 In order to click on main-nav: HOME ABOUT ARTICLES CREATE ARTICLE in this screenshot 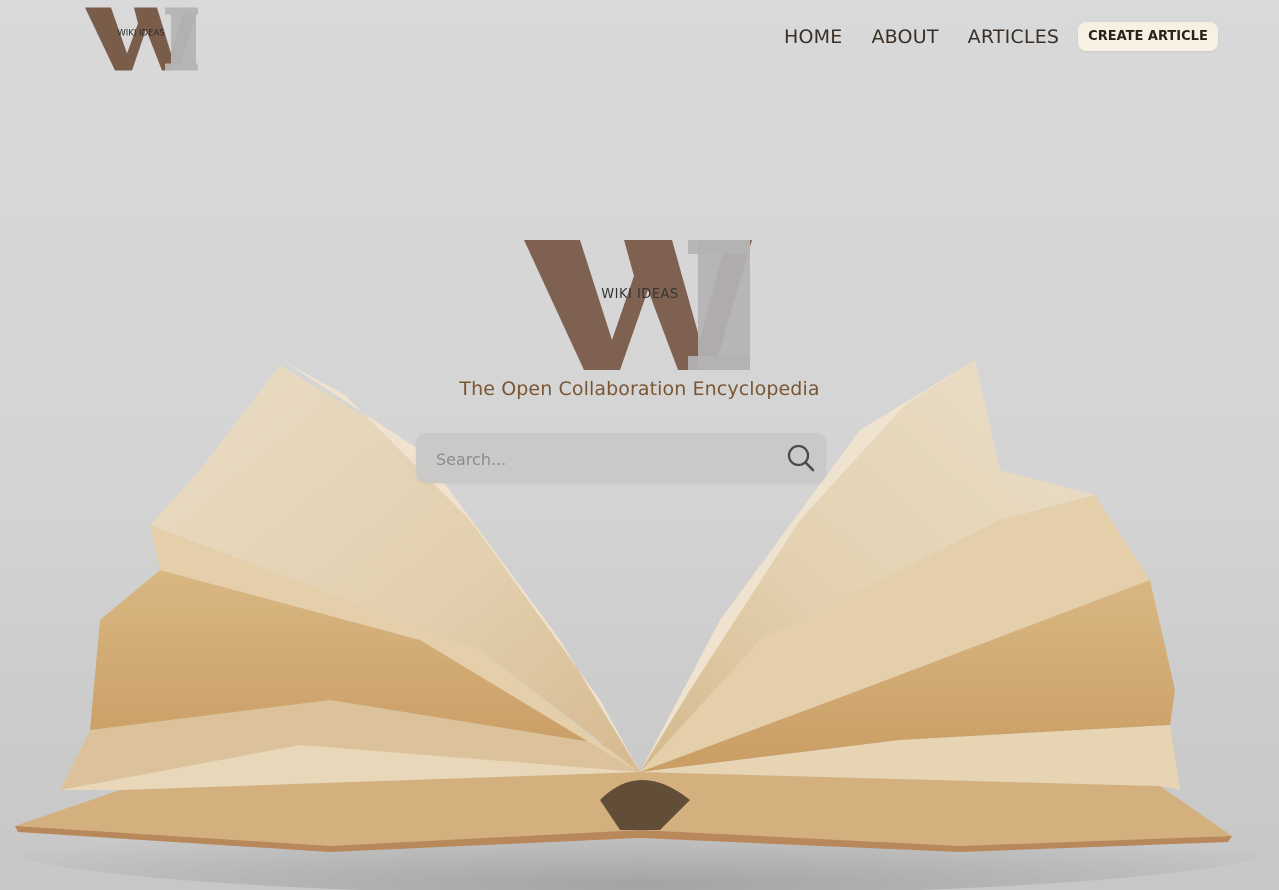, I will do `click(996, 36)`.